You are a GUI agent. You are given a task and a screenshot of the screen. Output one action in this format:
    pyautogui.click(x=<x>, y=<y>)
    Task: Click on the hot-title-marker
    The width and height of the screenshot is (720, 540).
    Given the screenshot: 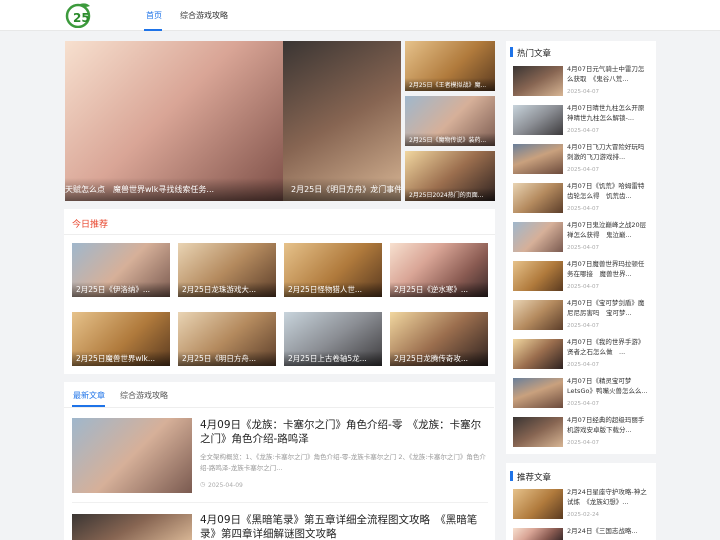 What is the action you would take?
    pyautogui.click(x=511, y=52)
    